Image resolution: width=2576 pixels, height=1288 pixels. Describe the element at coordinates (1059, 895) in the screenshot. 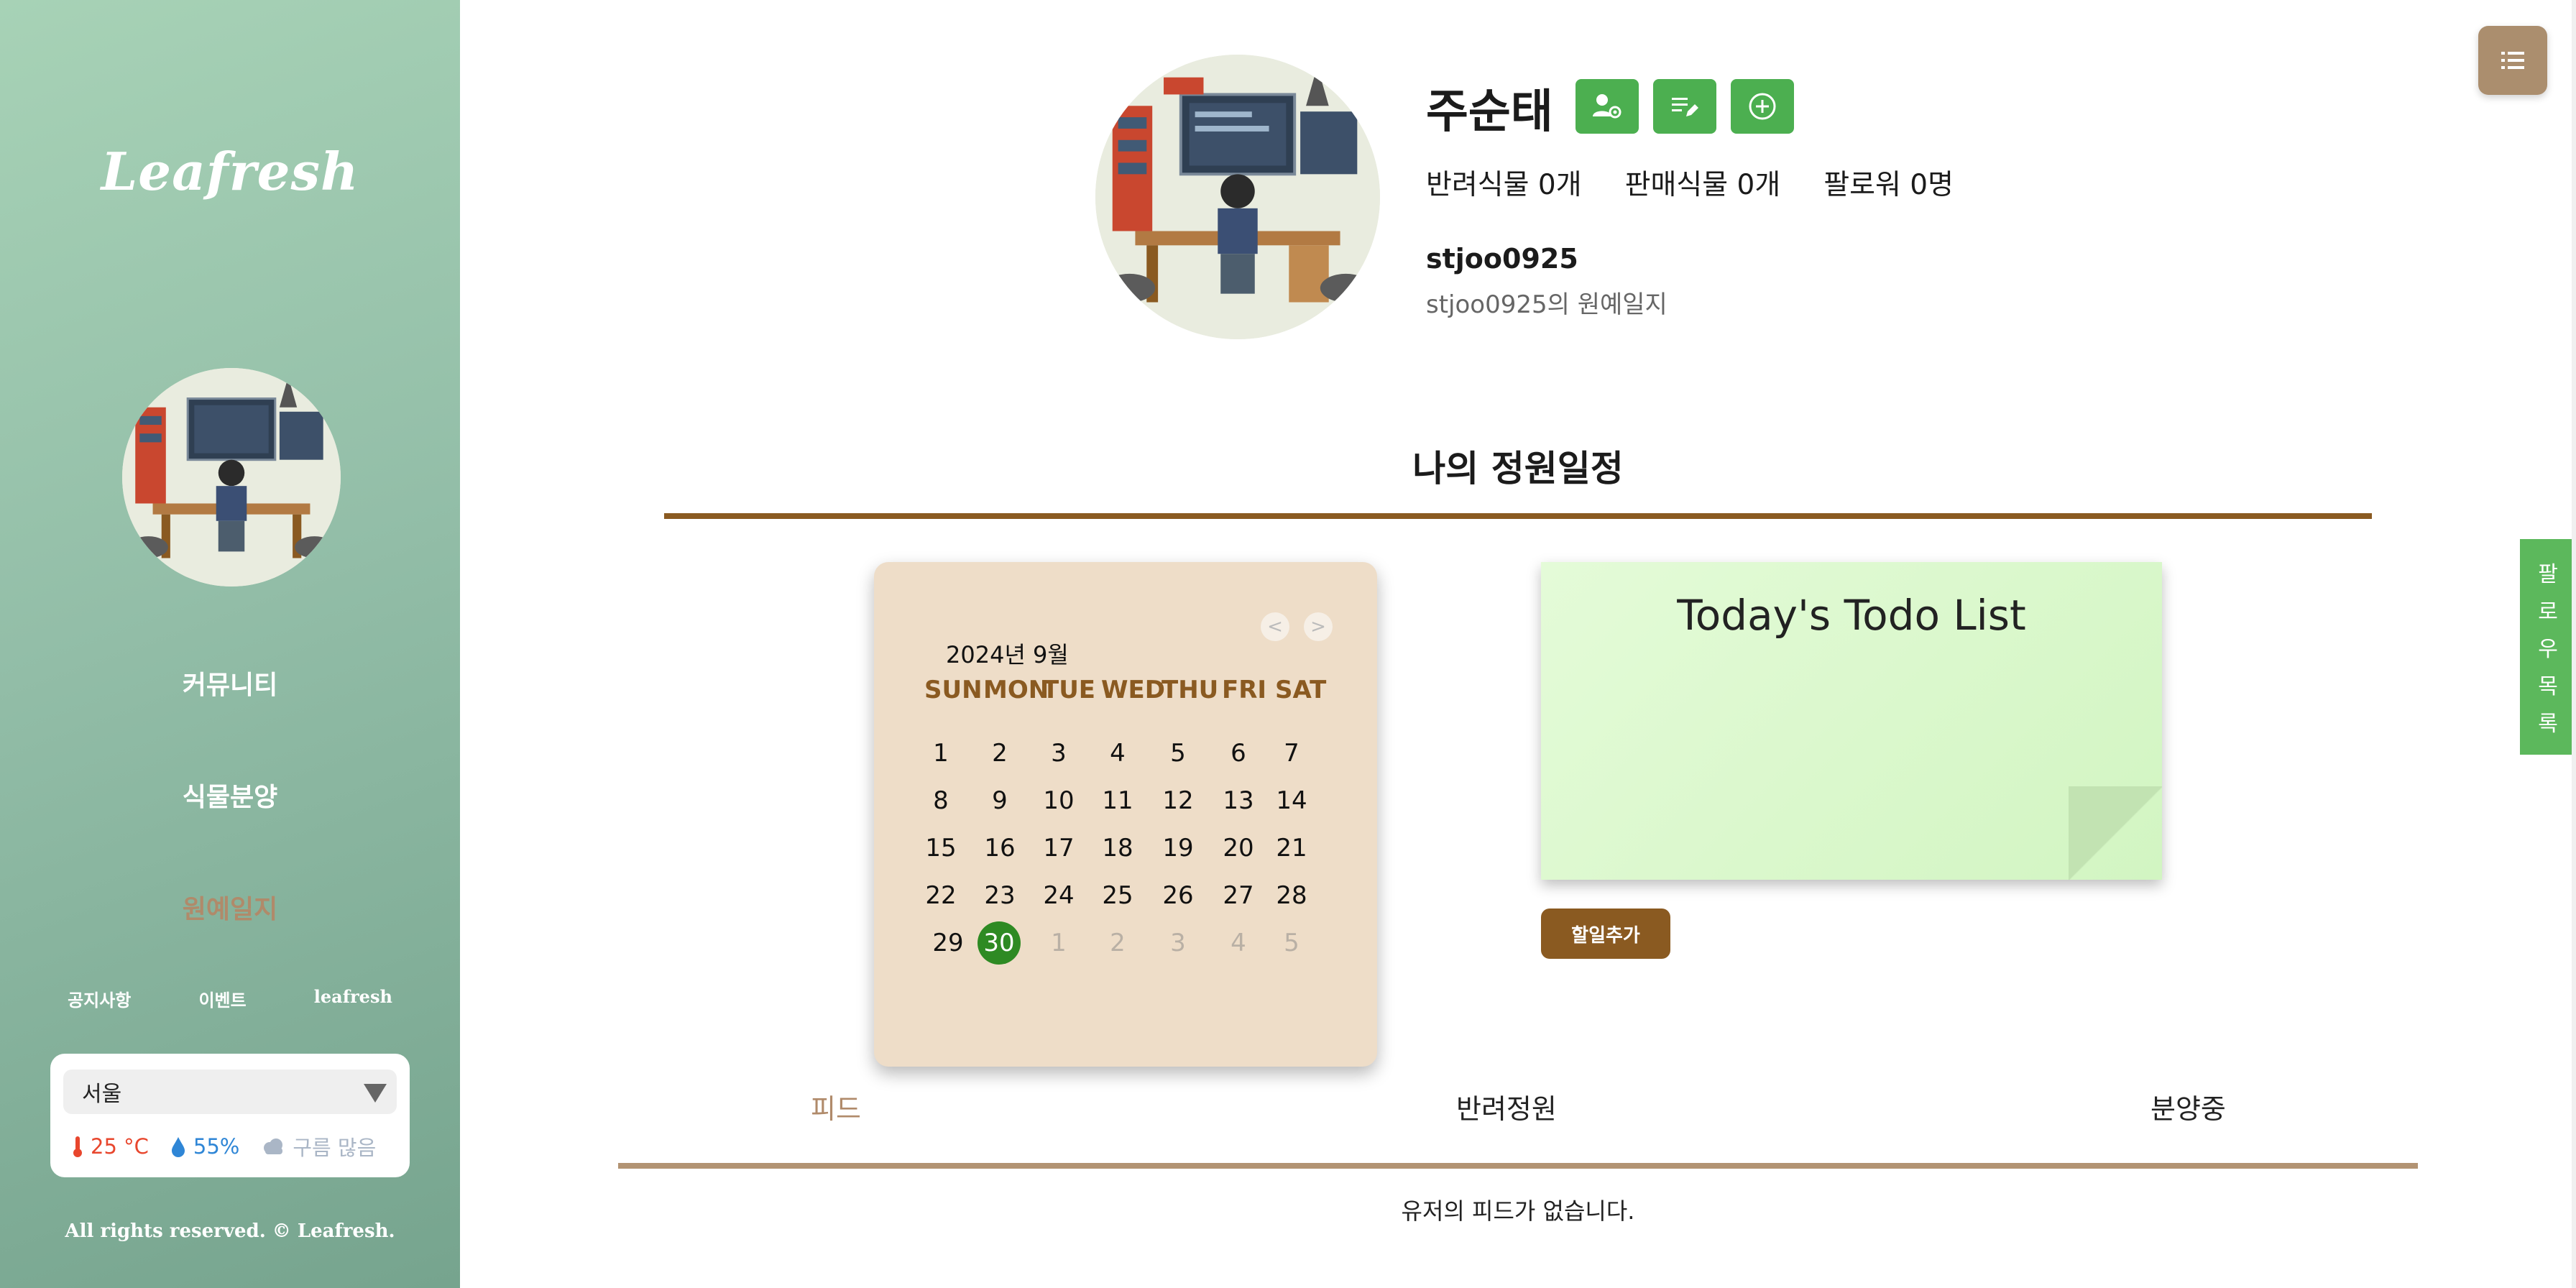

I see `calendar-day: 24` at that location.